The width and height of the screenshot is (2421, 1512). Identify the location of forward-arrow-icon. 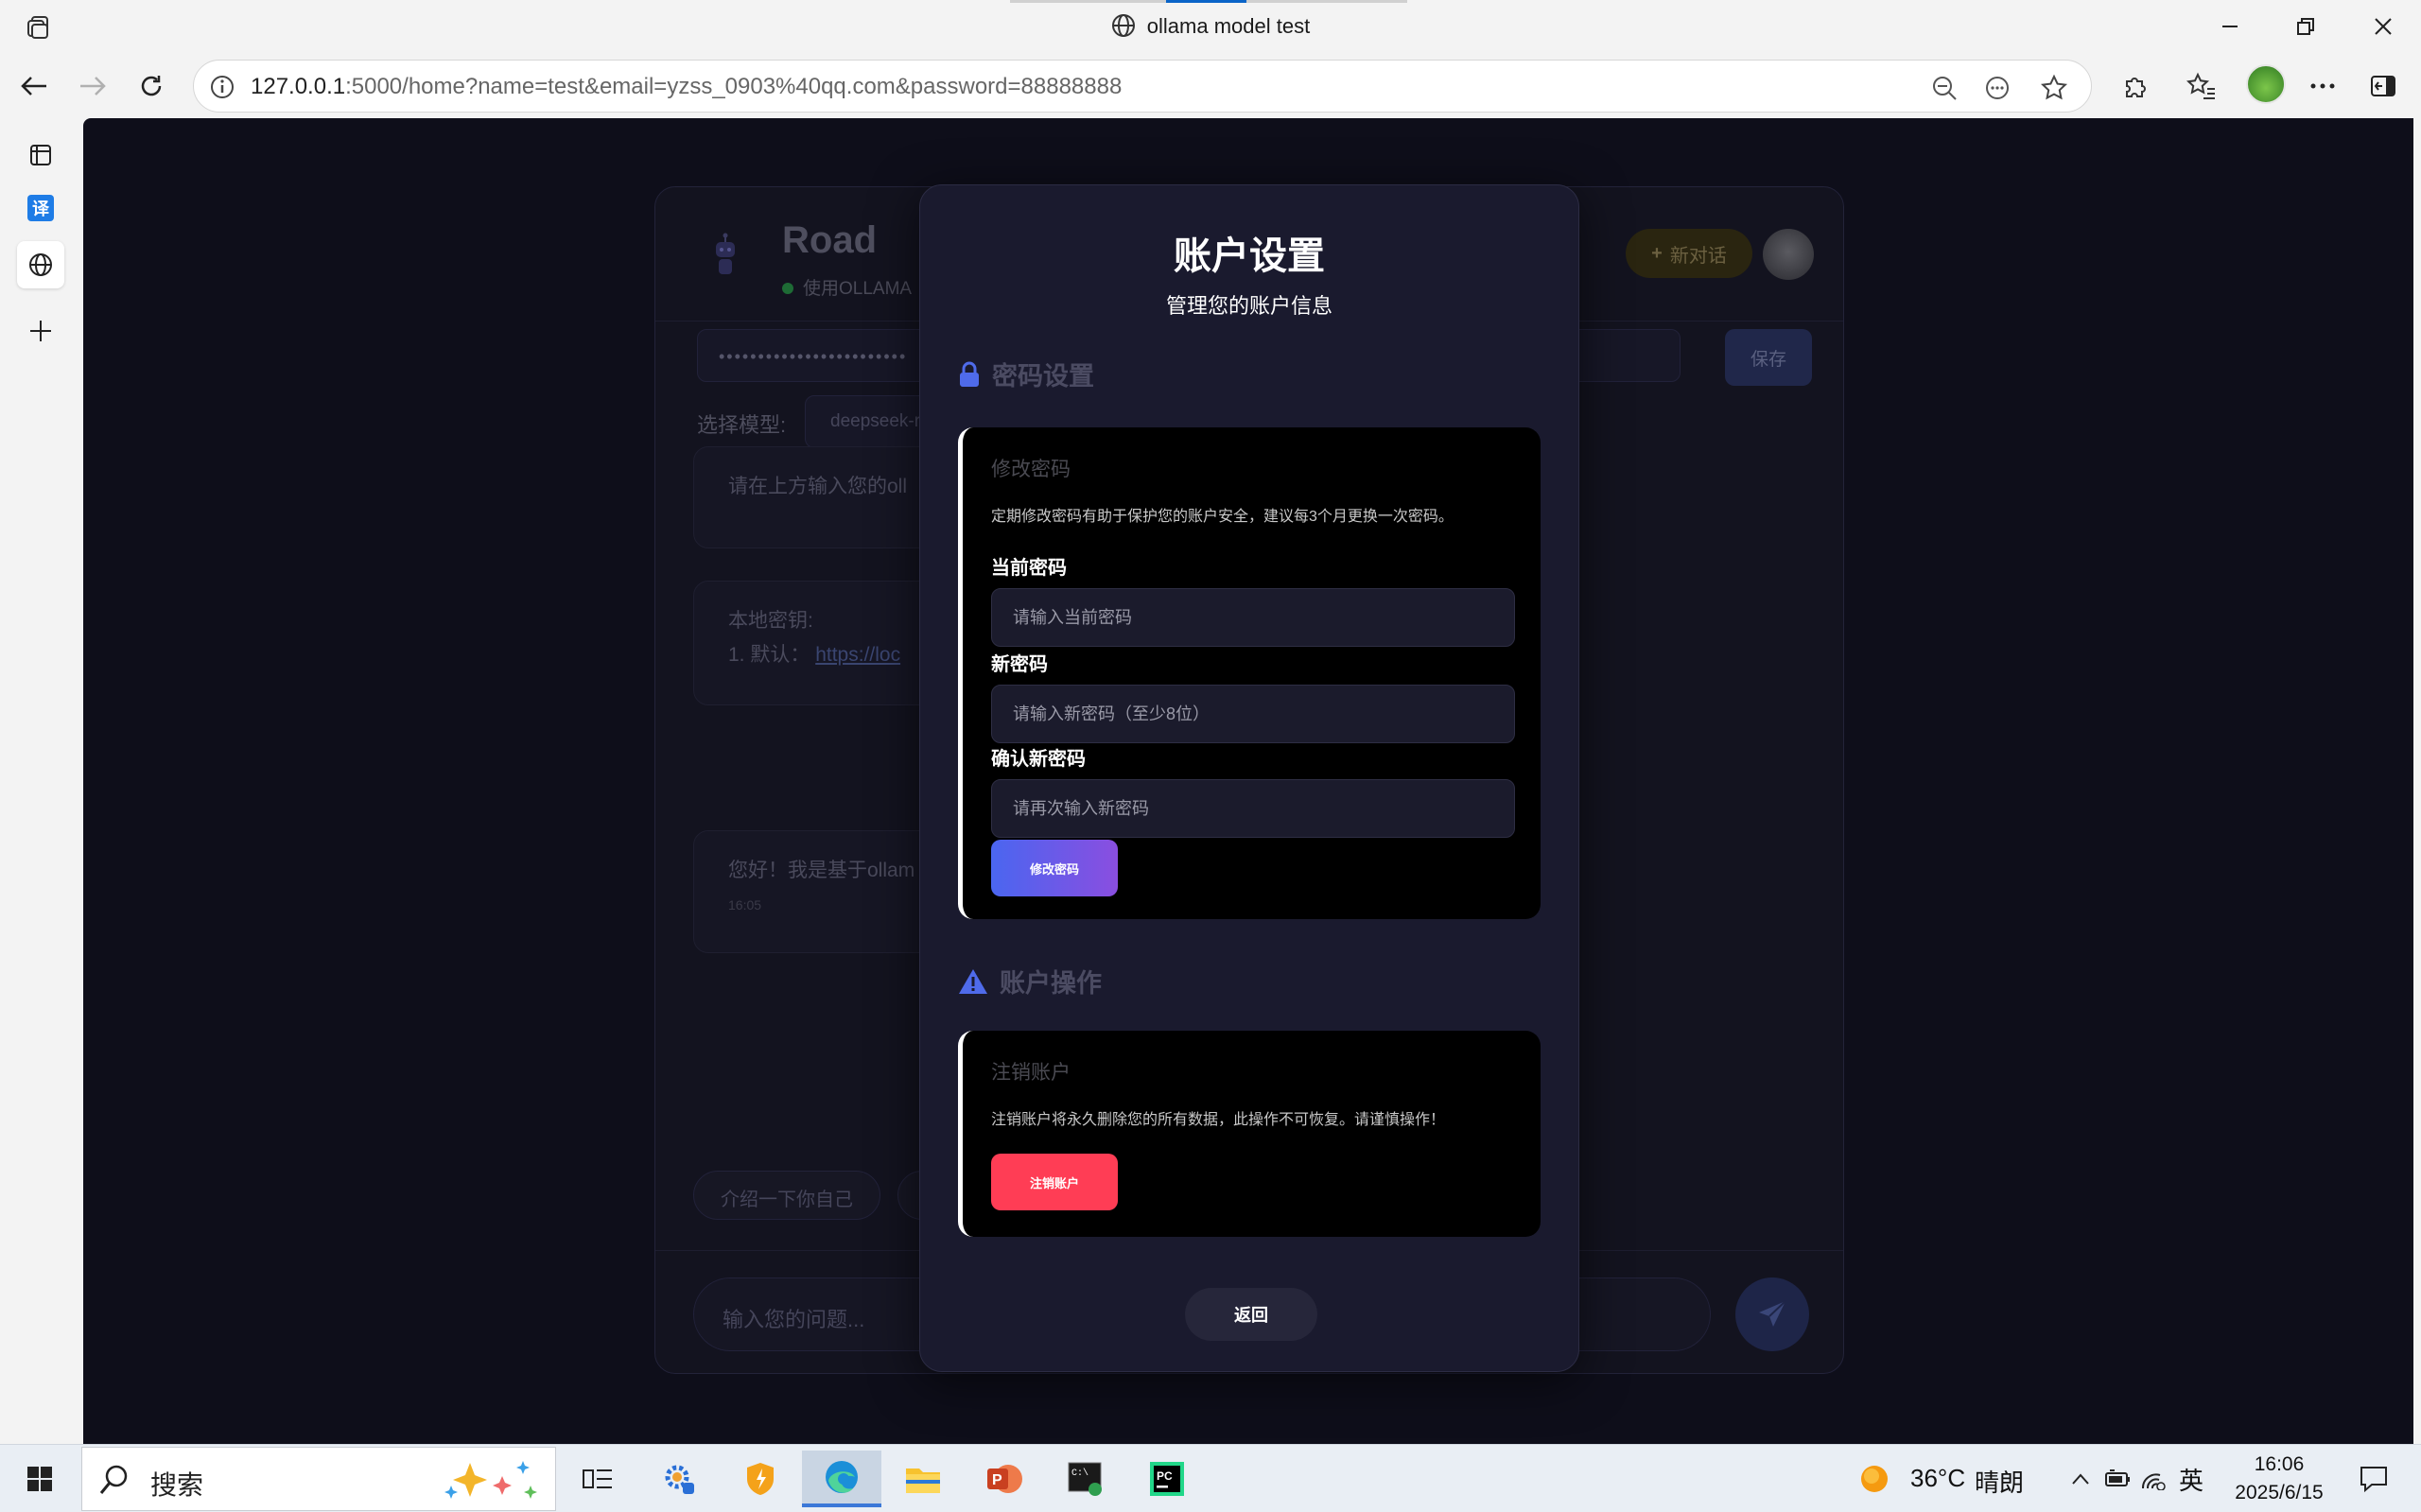
(92, 86).